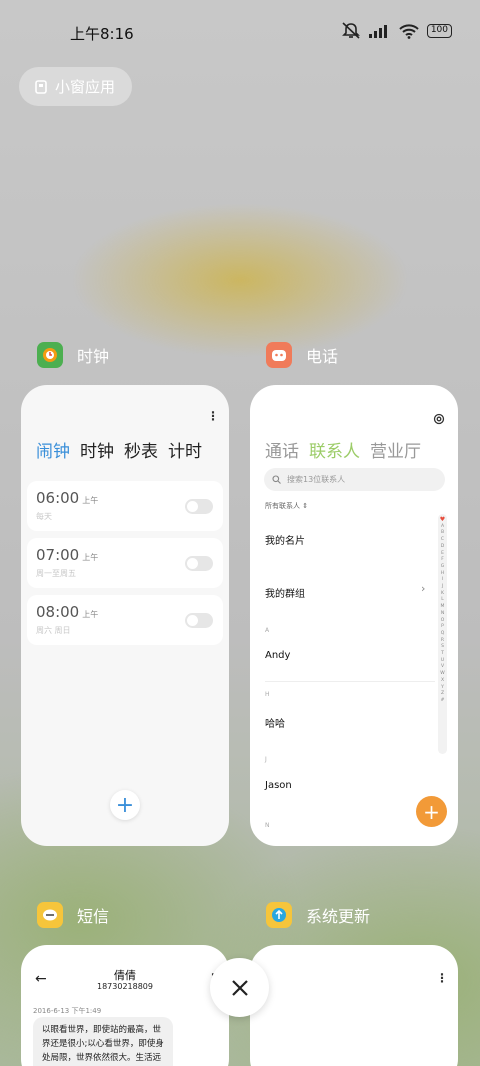  Describe the element at coordinates (119, 449) in the screenshot. I see `clock-tabs: 闹钟 时钟 秒表 计时` at that location.